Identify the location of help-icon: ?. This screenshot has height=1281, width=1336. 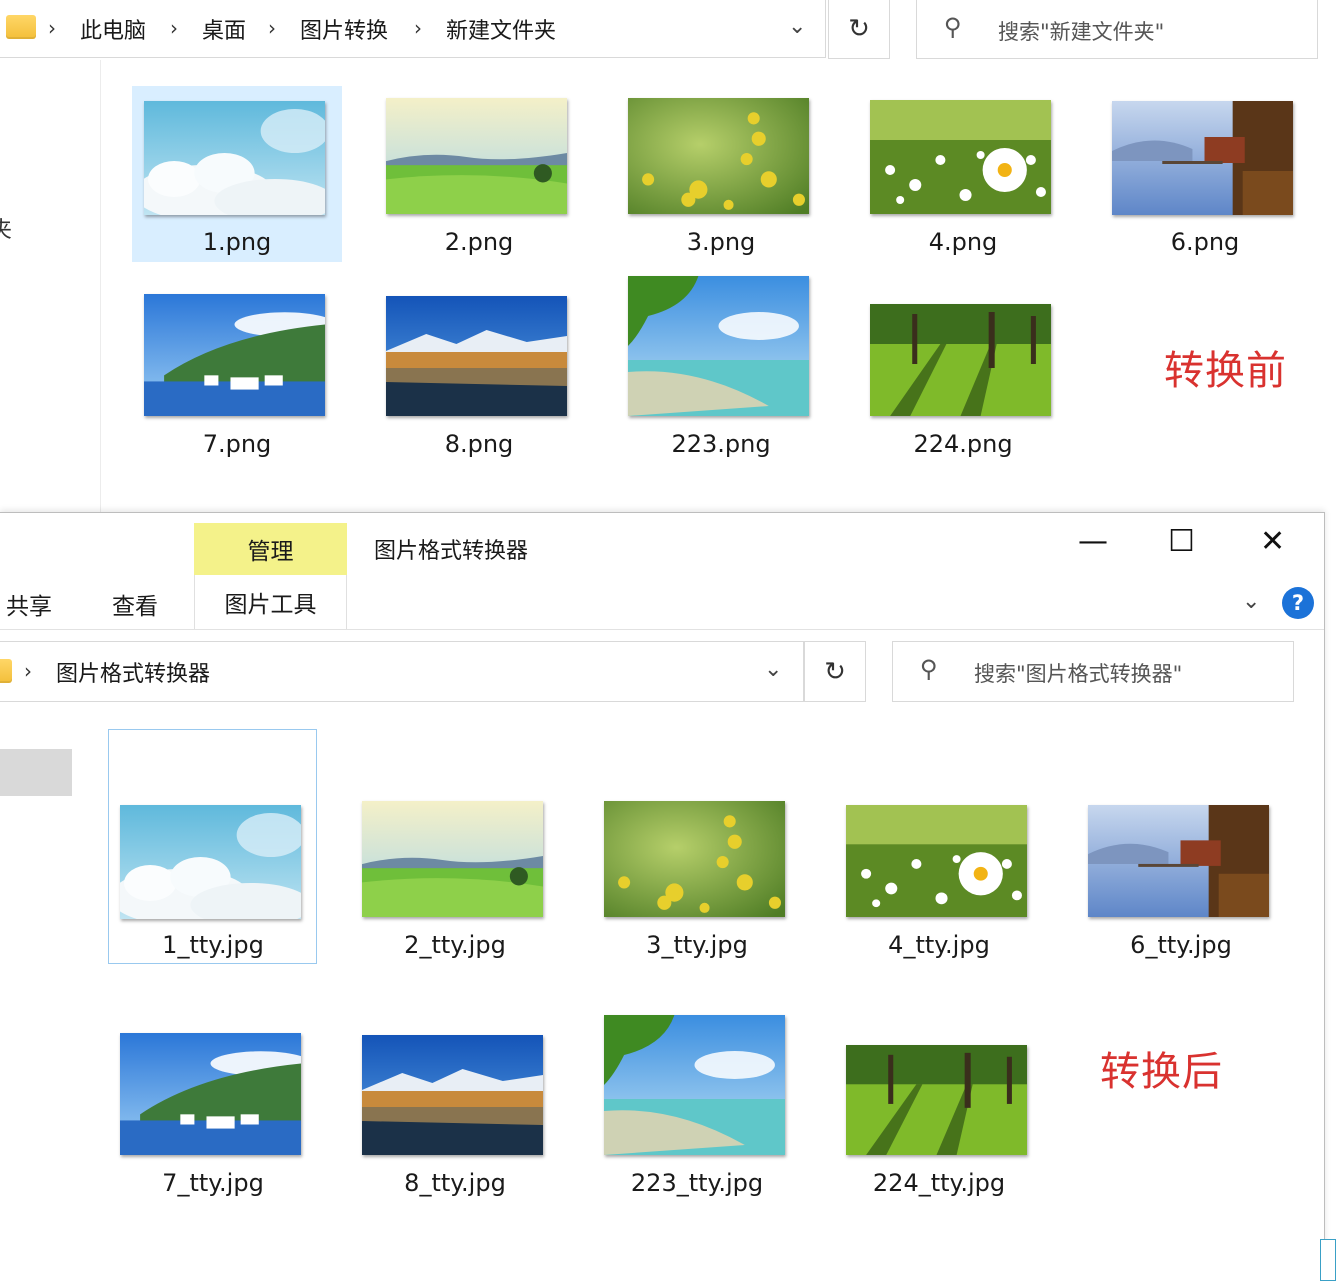
(1298, 603).